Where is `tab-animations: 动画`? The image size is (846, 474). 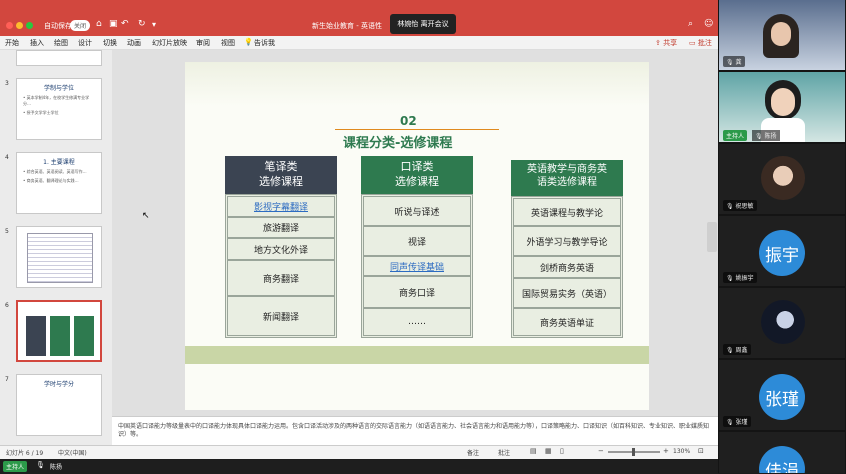
tab-animations: 动画 is located at coordinates (134, 43).